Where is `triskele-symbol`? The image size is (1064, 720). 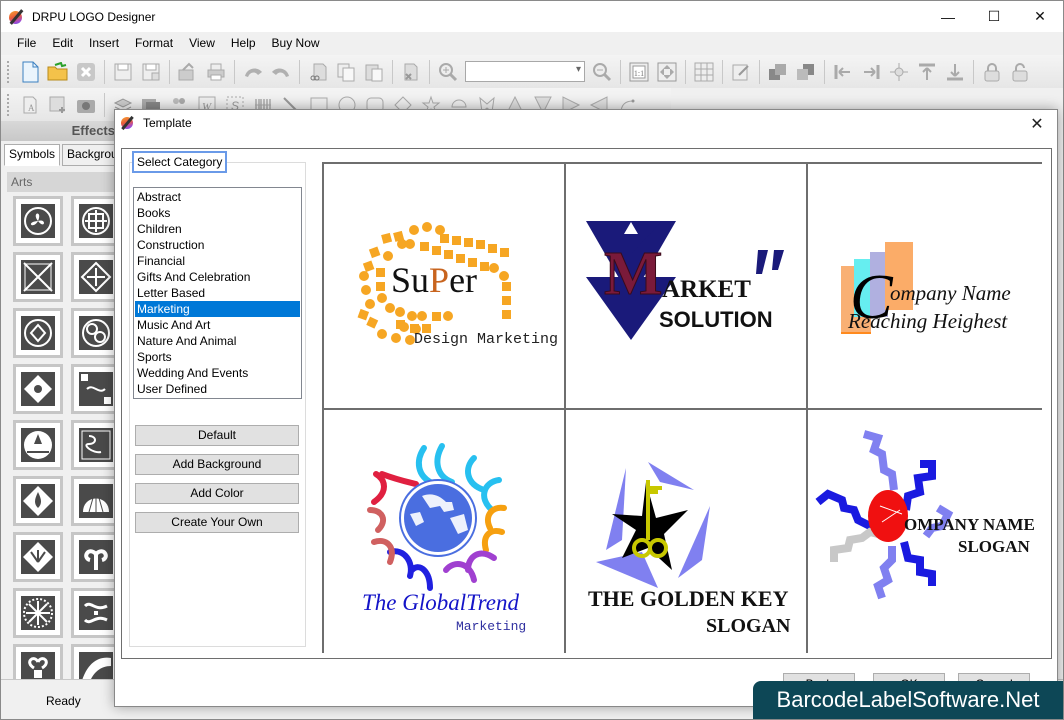 triskele-symbol is located at coordinates (38, 221).